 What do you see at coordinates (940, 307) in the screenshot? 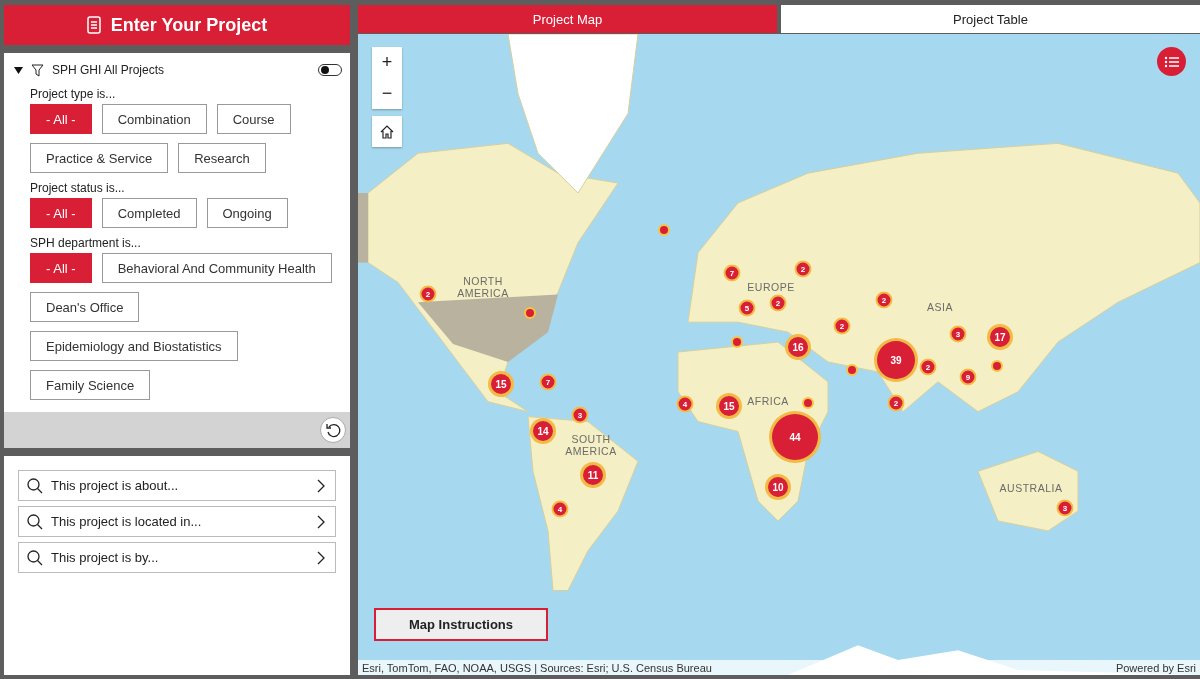
I see `region-label: ASIA` at bounding box center [940, 307].